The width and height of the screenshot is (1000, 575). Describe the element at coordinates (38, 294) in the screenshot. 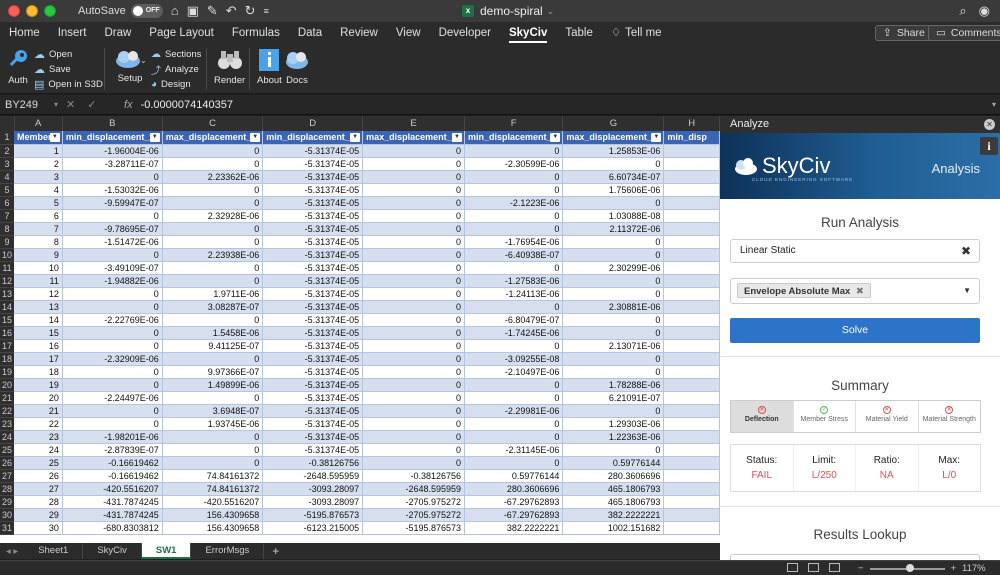

I see `table-cell: 12` at that location.